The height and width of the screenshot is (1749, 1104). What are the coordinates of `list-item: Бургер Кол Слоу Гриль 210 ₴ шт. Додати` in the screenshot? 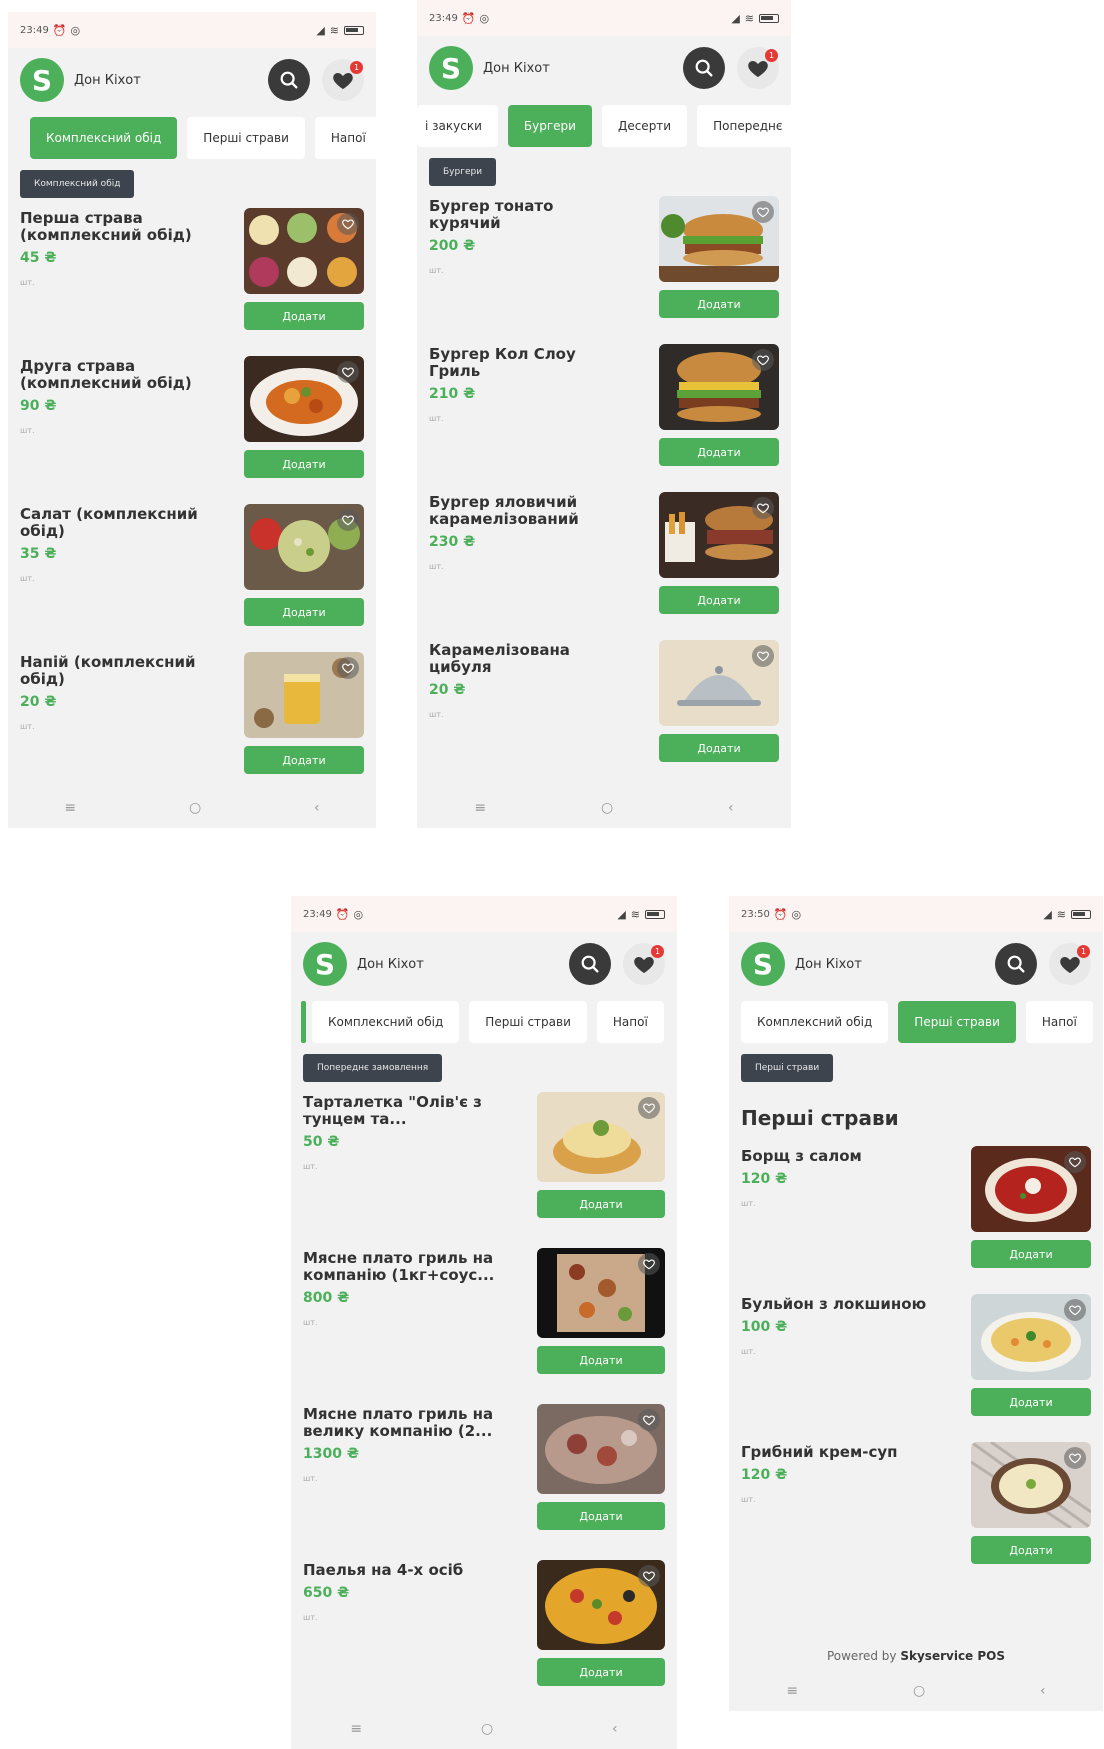 It's located at (604, 408).